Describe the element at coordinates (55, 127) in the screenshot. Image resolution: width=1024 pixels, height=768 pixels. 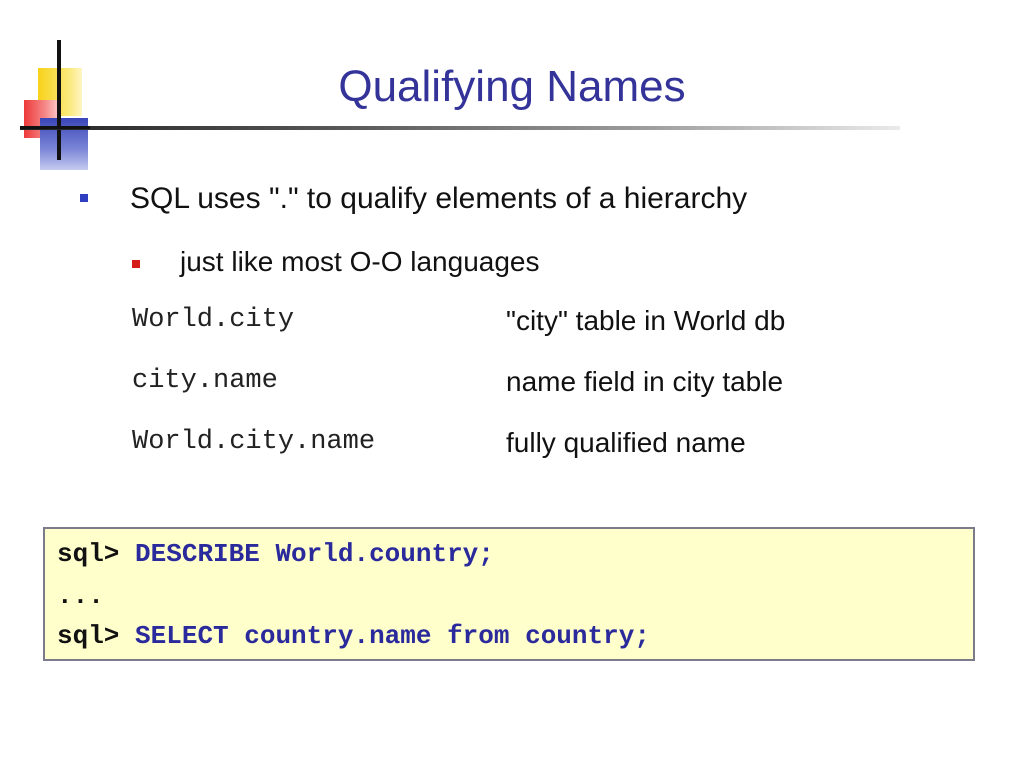
I see `logo-horizontal-line` at that location.